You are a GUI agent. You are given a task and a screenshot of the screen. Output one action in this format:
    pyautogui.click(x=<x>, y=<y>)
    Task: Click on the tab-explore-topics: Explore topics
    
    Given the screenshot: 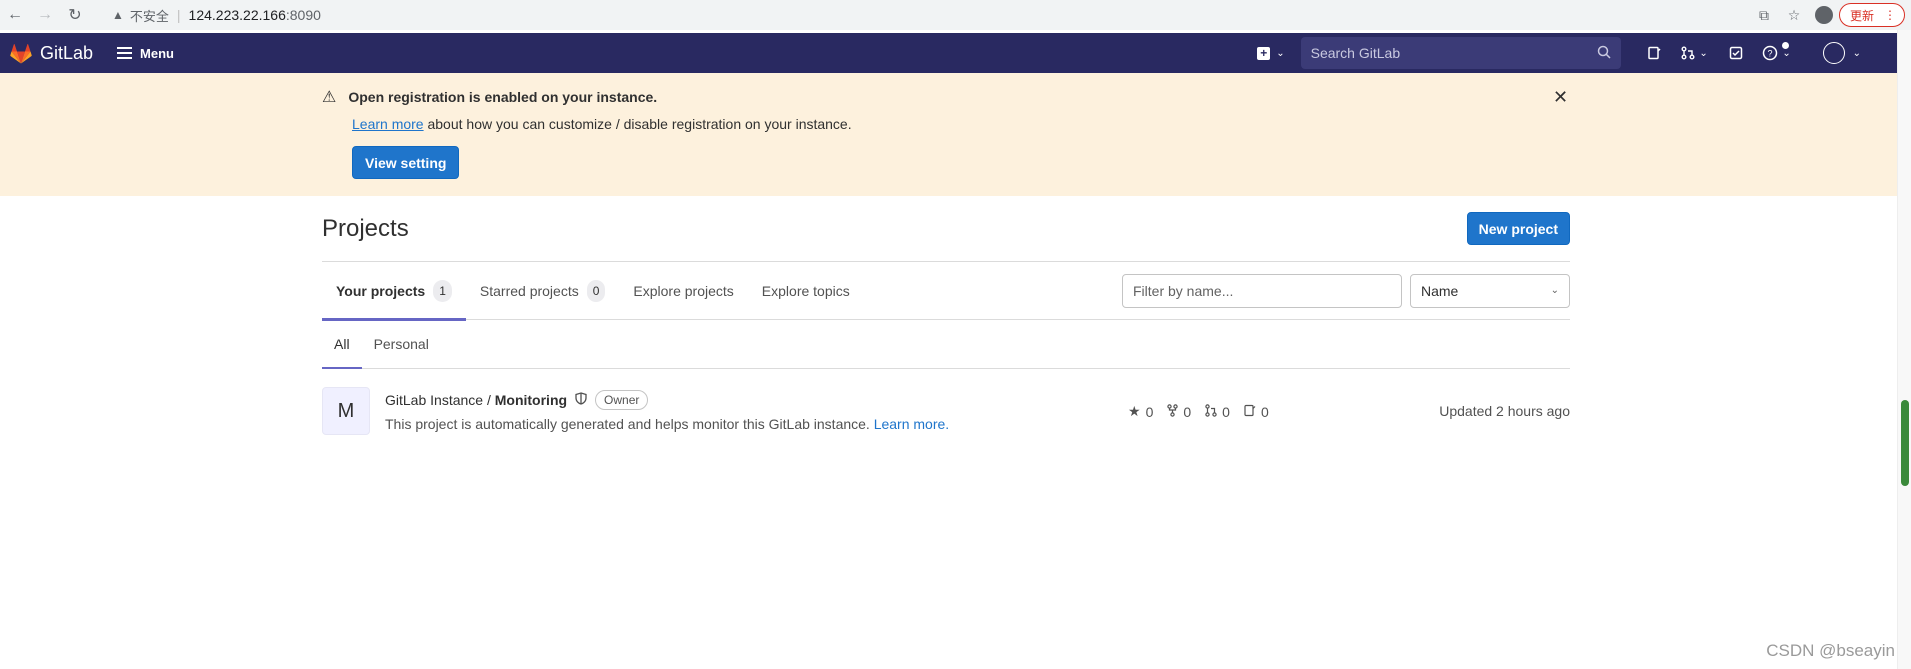 What is the action you would take?
    pyautogui.click(x=806, y=291)
    